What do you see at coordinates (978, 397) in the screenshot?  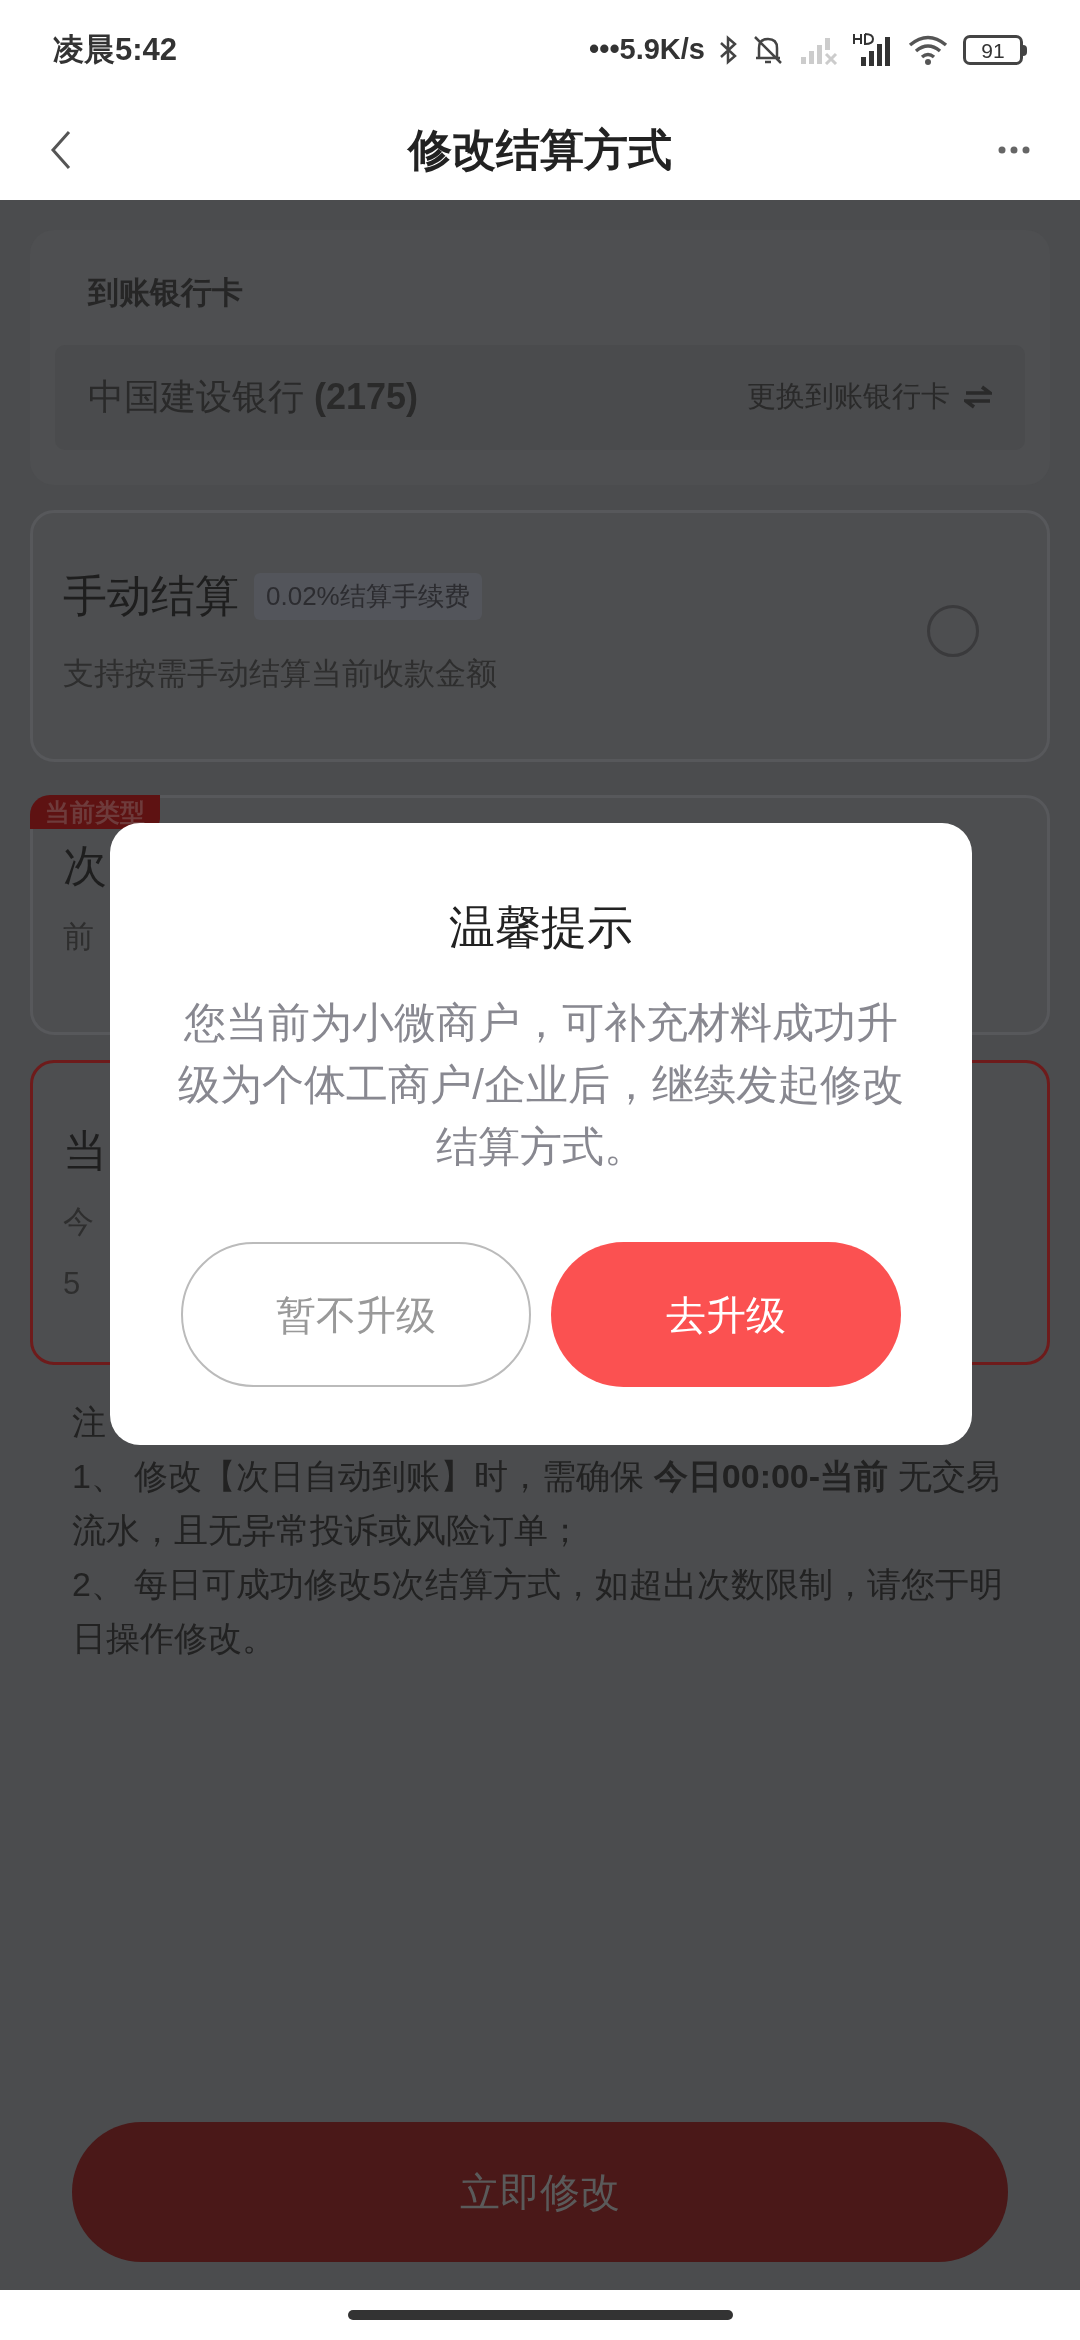 I see `swap-icon` at bounding box center [978, 397].